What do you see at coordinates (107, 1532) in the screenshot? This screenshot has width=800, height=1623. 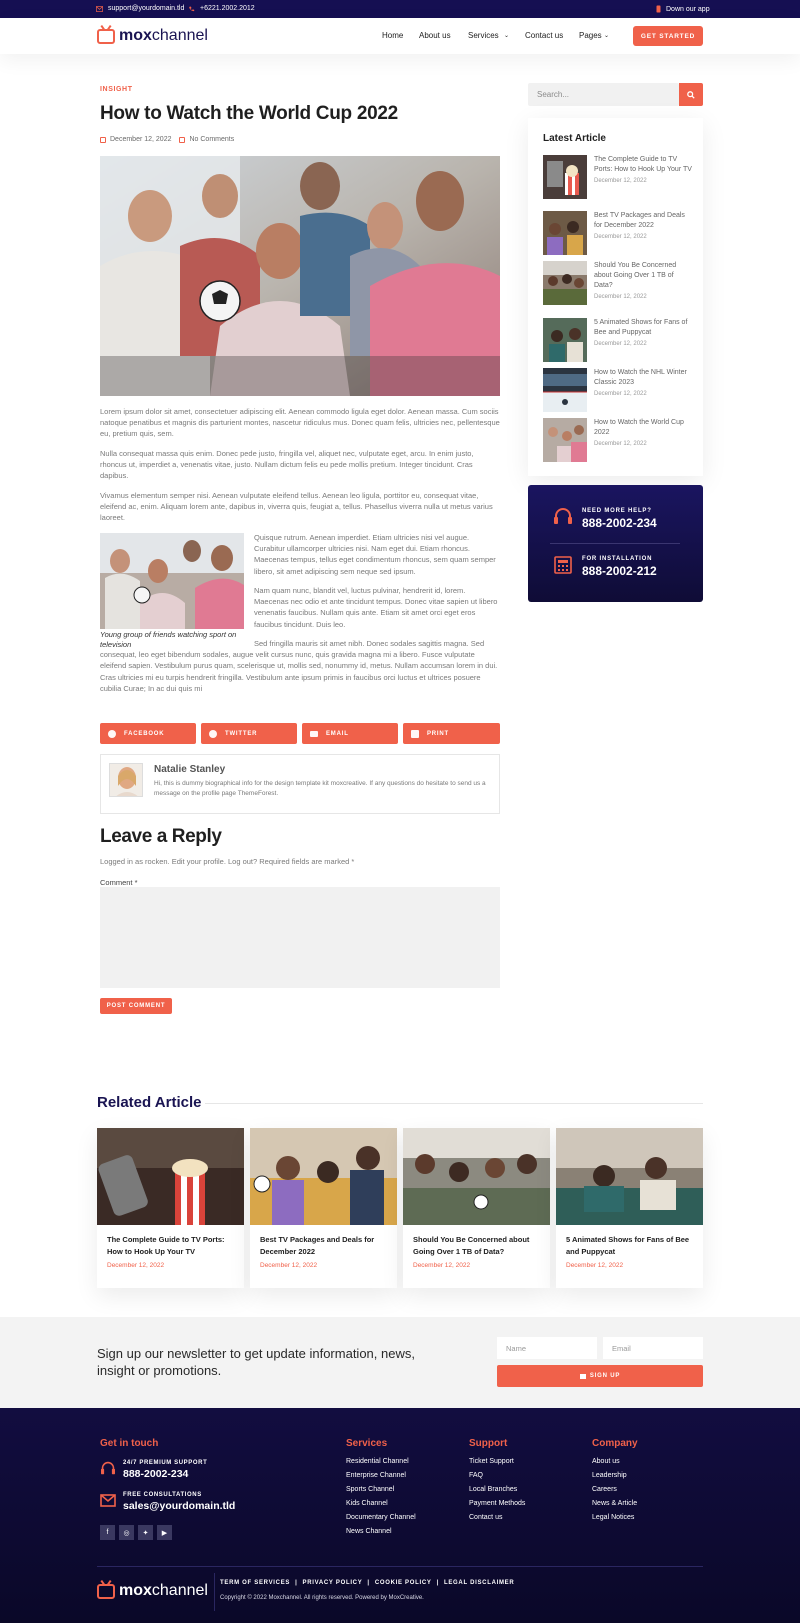 I see `facebook-icon: f` at bounding box center [107, 1532].